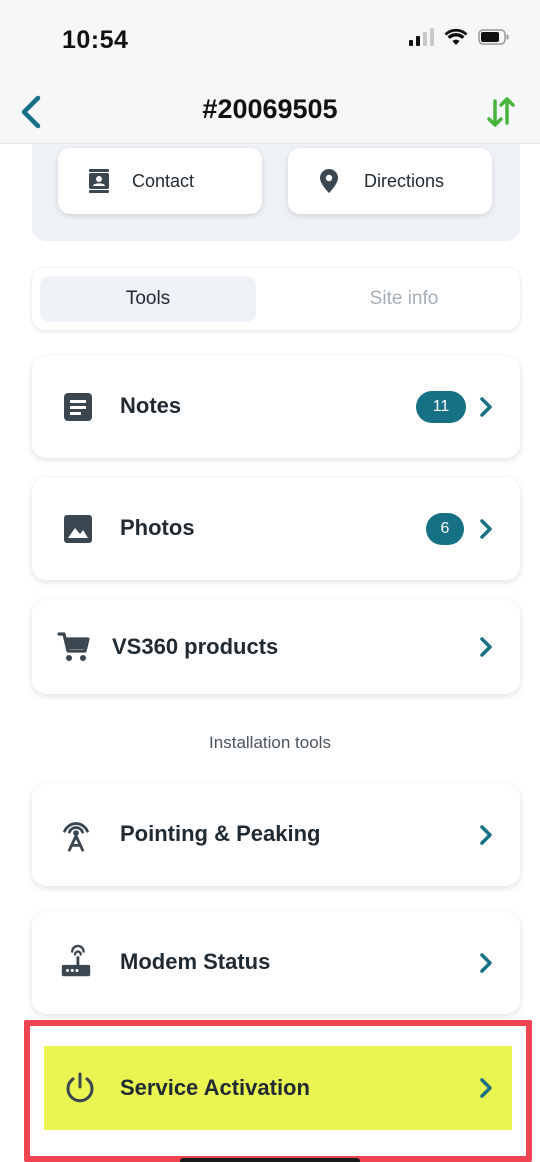 The height and width of the screenshot is (1162, 540). I want to click on contact-label: Contact, so click(163, 180).